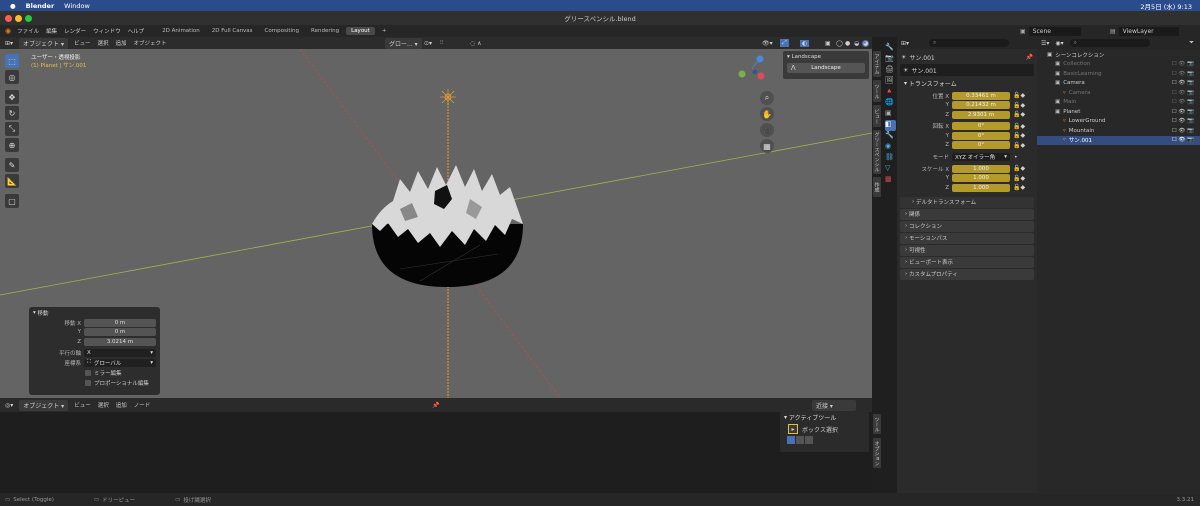 Image resolution: width=1200 pixels, height=506 pixels. What do you see at coordinates (1045, 43) in the screenshot?
I see `outliner-editor-icon: ☰▾` at bounding box center [1045, 43].